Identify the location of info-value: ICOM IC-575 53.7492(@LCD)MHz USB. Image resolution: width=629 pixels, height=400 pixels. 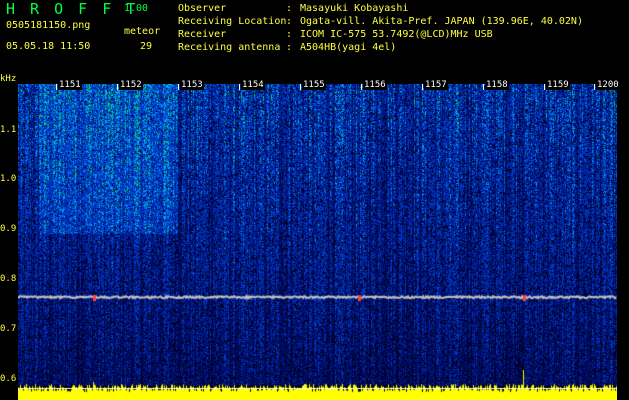
(396, 34).